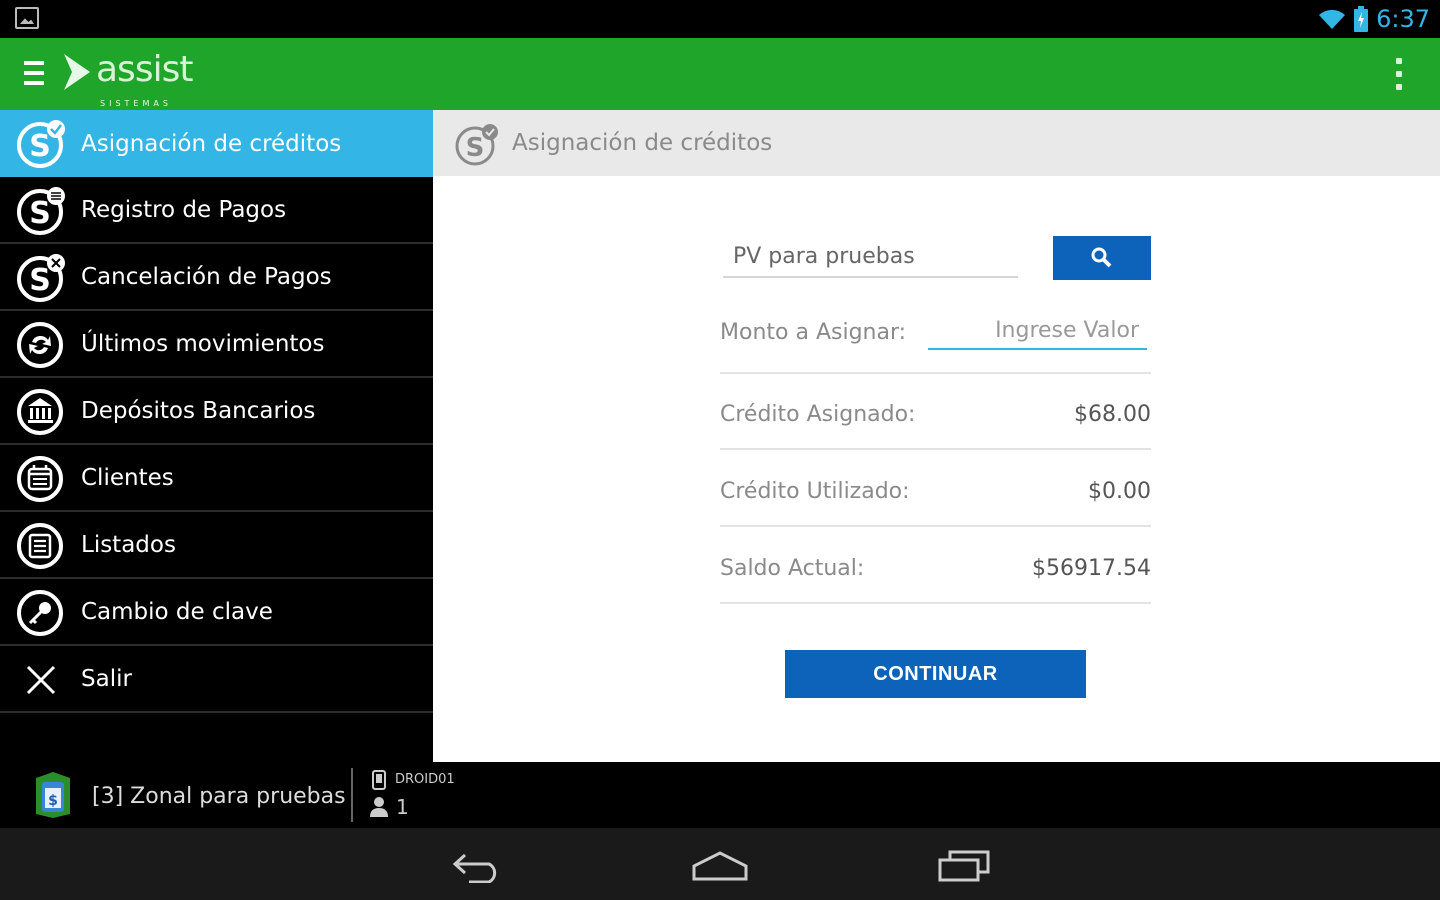 The width and height of the screenshot is (1440, 900). I want to click on movements-icon, so click(40, 345).